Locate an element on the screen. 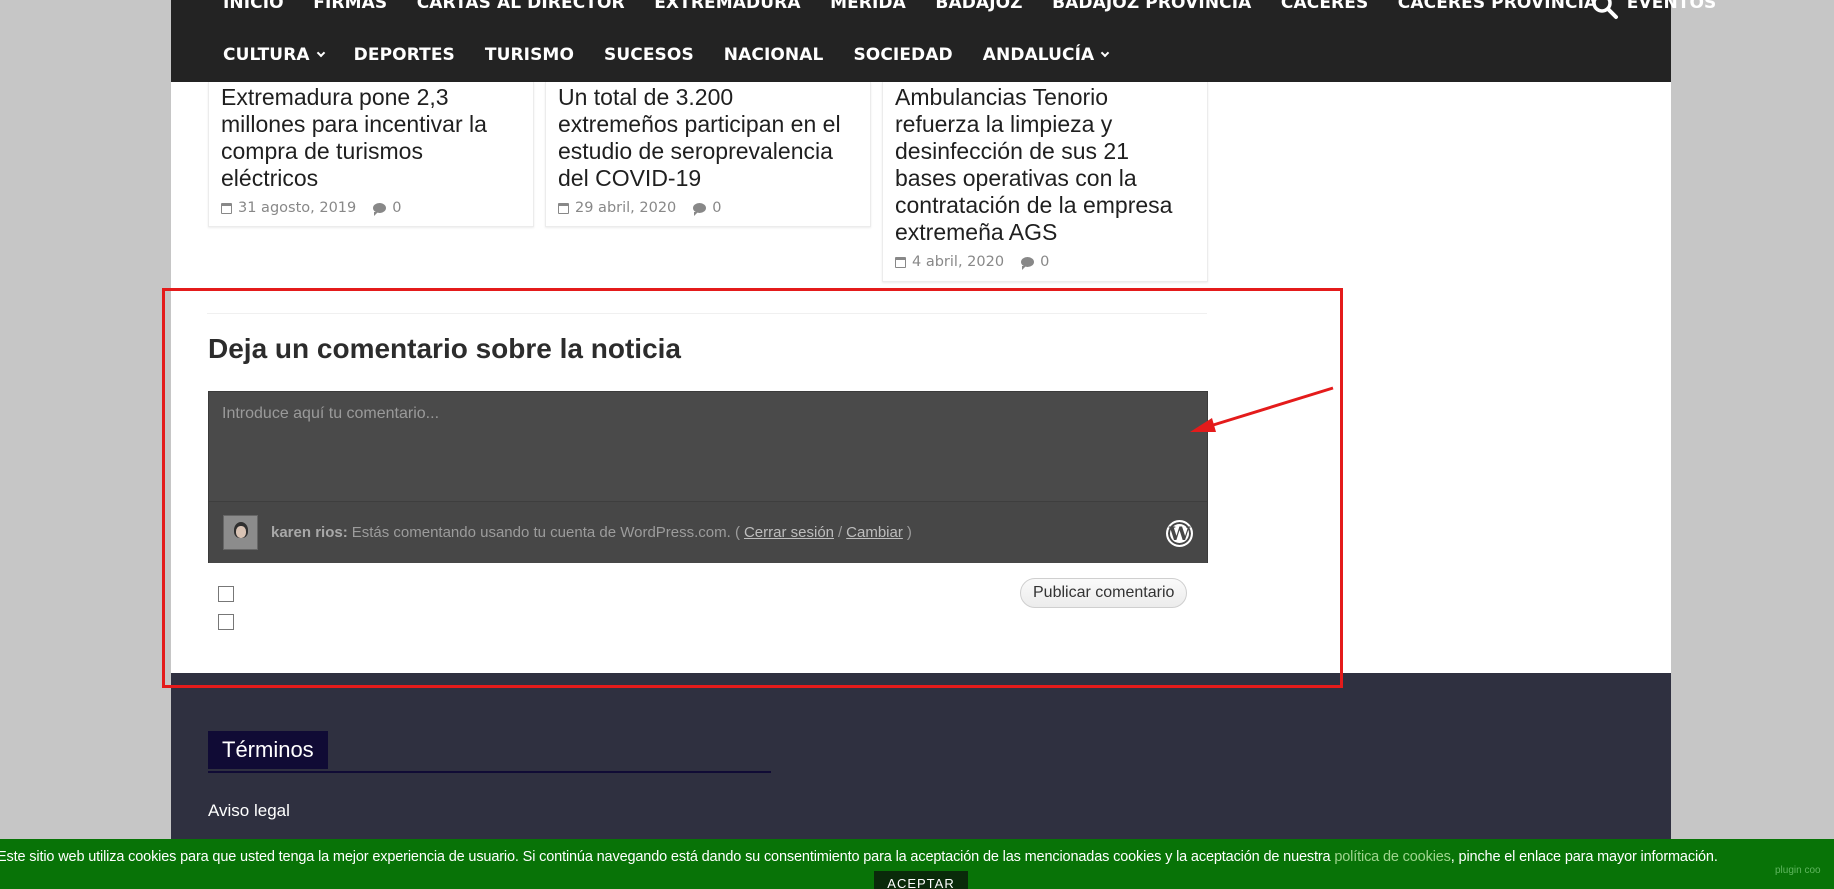 Image resolution: width=1834 pixels, height=889 pixels. nav-item-inicio: INICIO is located at coordinates (253, 7).